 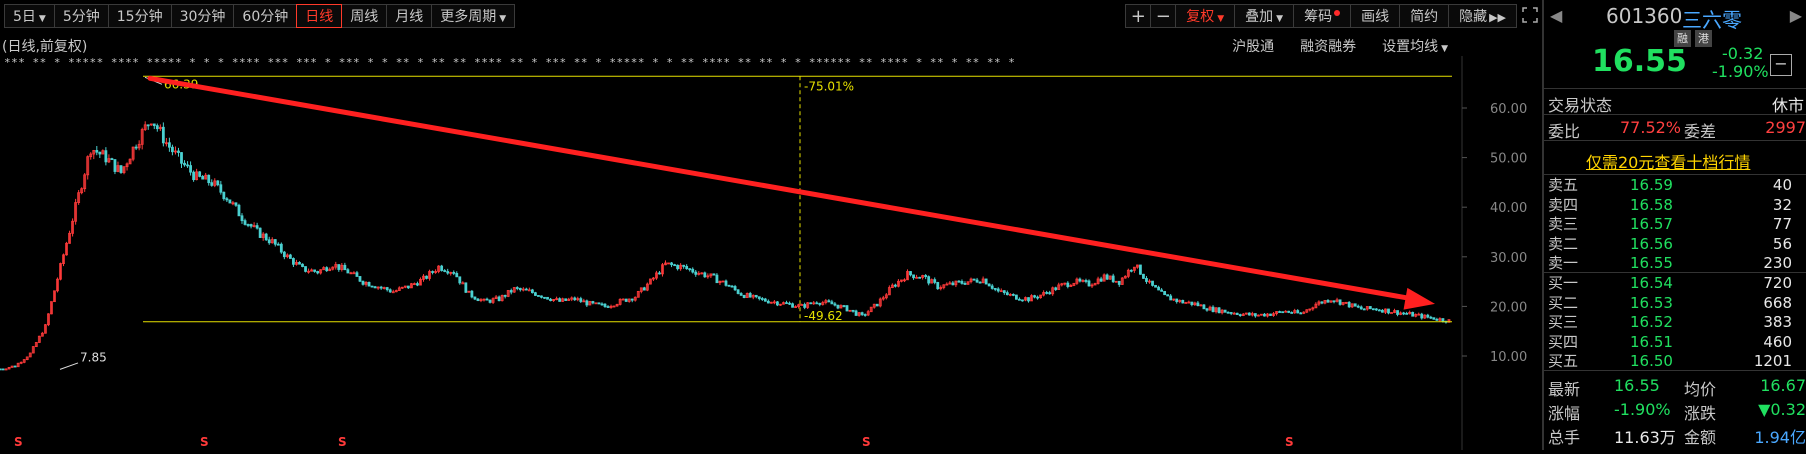 I want to click on adjust-dropdown: 复权 ▼, so click(x=1205, y=16).